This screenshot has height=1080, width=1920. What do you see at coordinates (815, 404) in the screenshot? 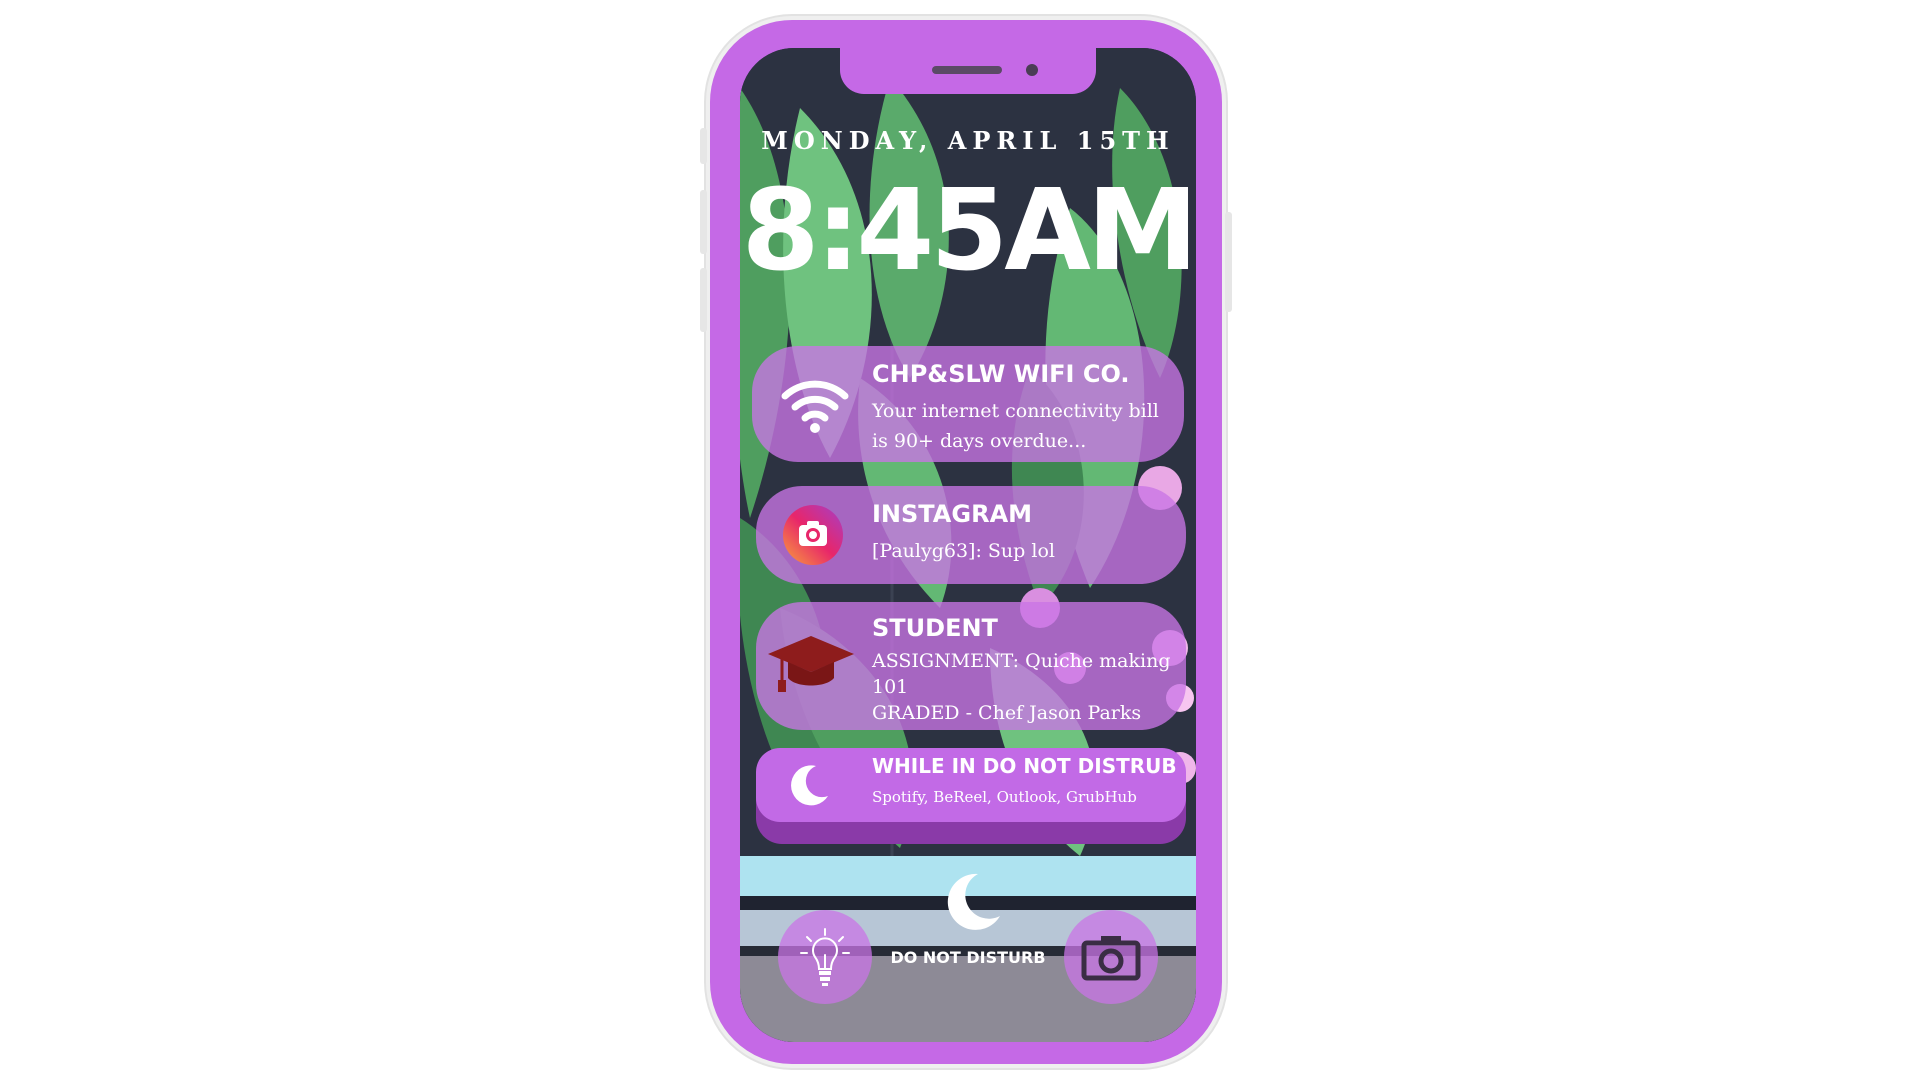
I see `wifi-icon` at bounding box center [815, 404].